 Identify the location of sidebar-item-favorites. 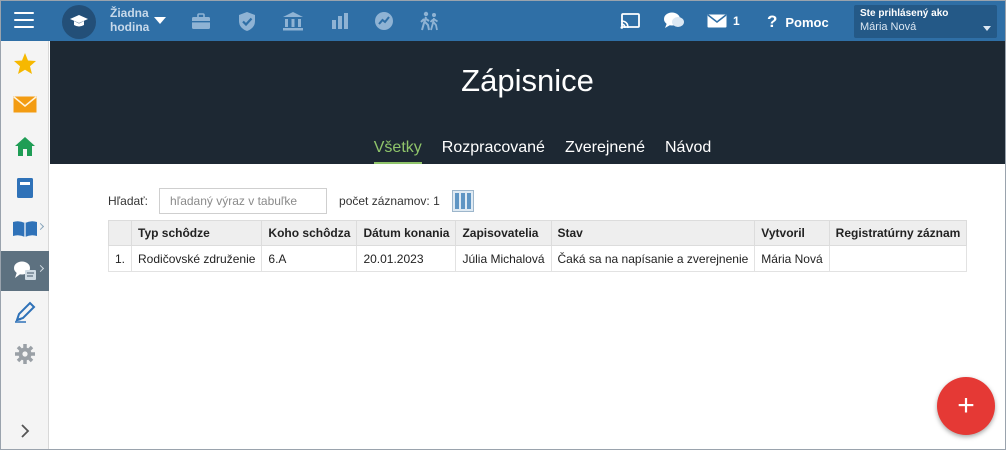
(25, 63).